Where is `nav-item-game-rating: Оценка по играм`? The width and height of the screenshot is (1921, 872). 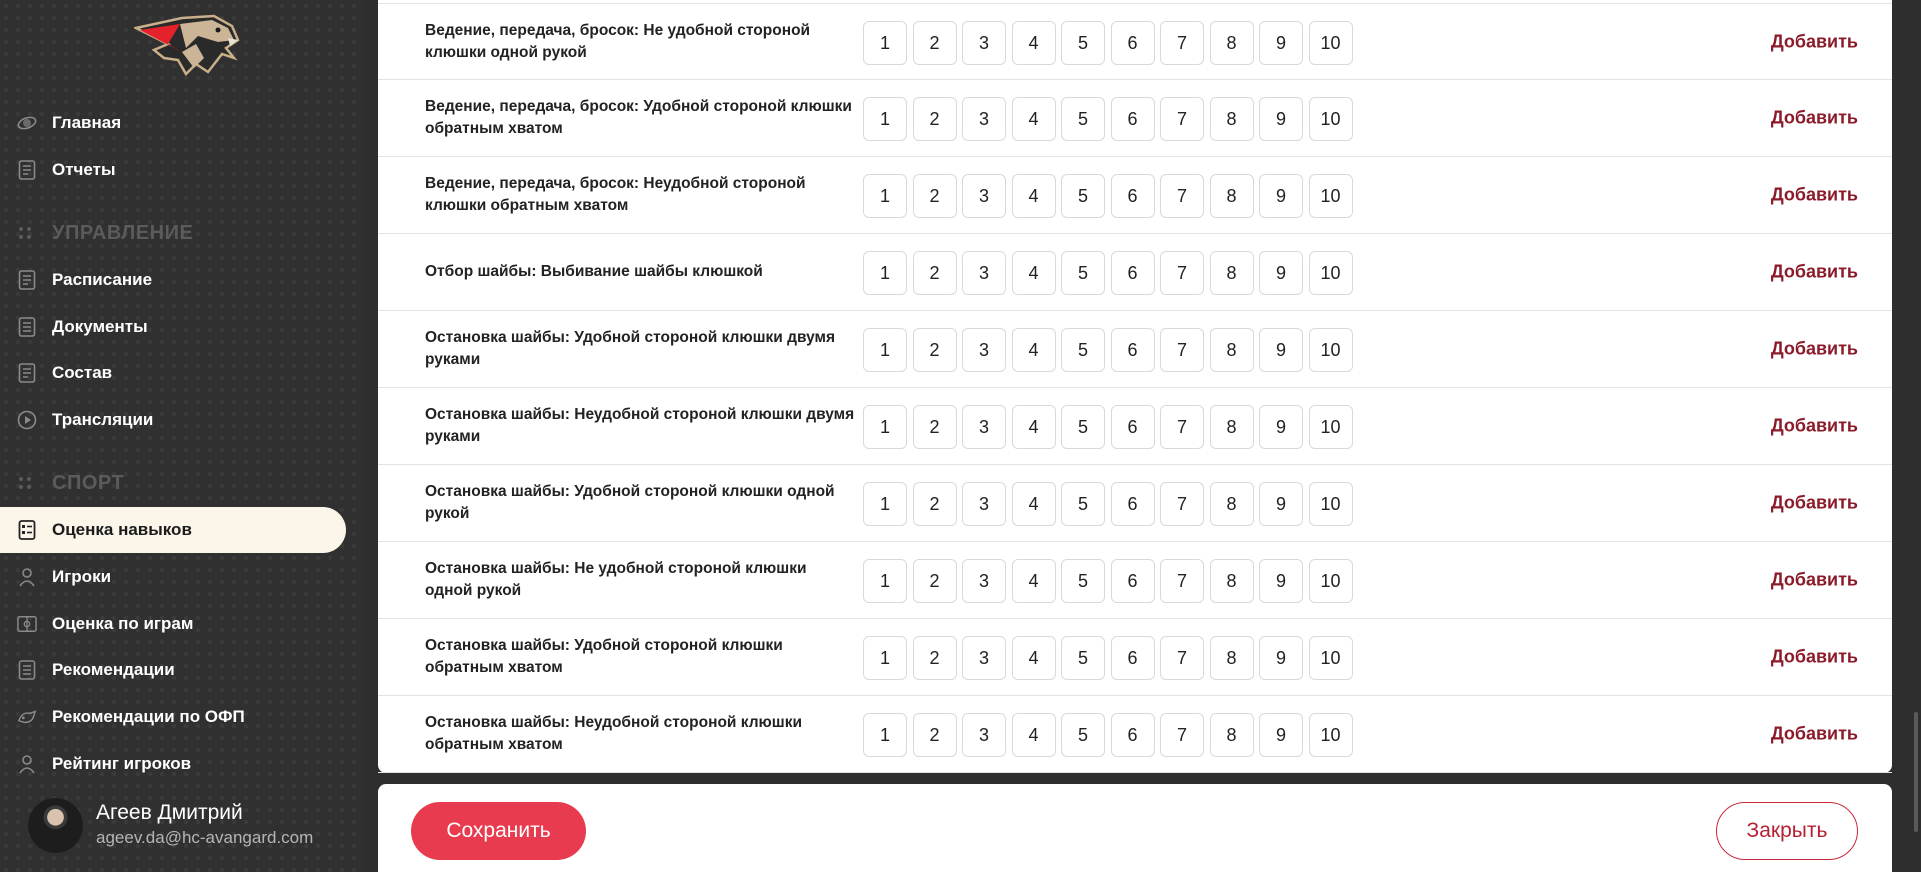
nav-item-game-rating: Оценка по играм is located at coordinates (173, 624).